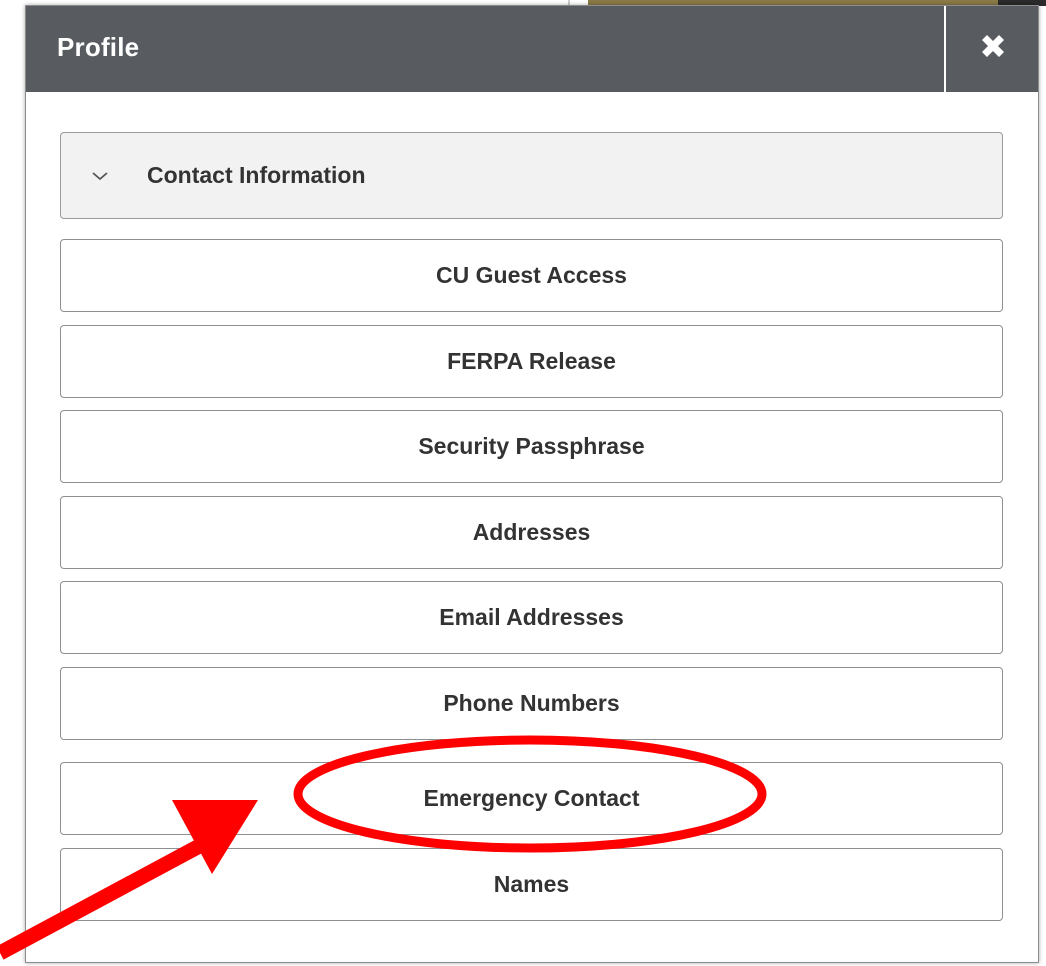 Image resolution: width=1046 pixels, height=966 pixels. I want to click on email-addresses-button: Email Addresses, so click(531, 617).